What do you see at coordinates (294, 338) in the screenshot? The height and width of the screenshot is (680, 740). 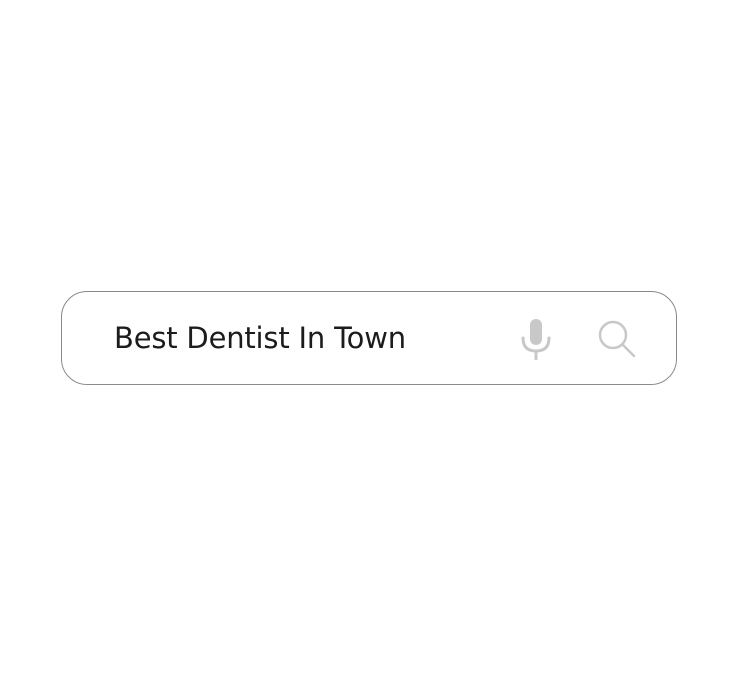 I see `search-input: Best Dentist In Town` at bounding box center [294, 338].